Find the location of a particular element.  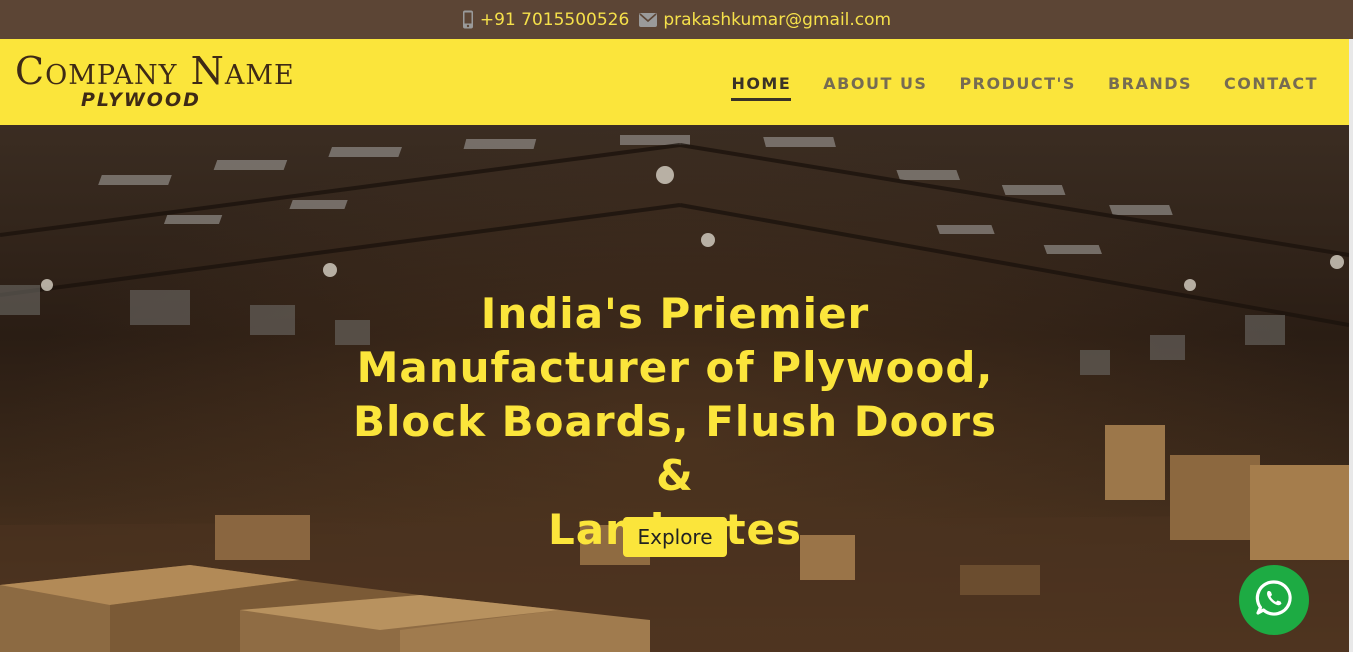

logo-subtitle: PLYWOOD is located at coordinates (141, 100).